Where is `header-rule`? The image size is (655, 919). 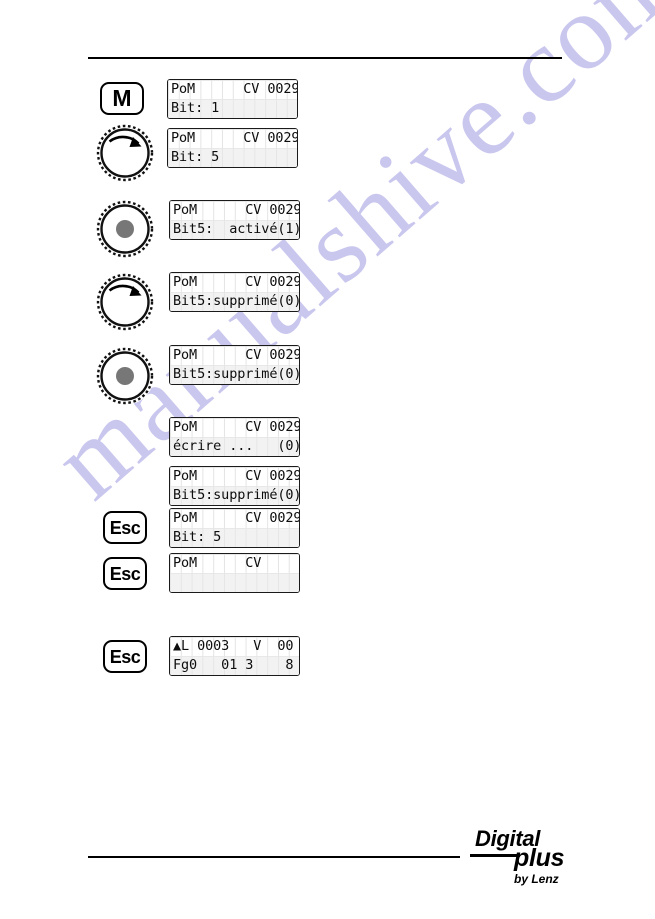
header-rule is located at coordinates (325, 58).